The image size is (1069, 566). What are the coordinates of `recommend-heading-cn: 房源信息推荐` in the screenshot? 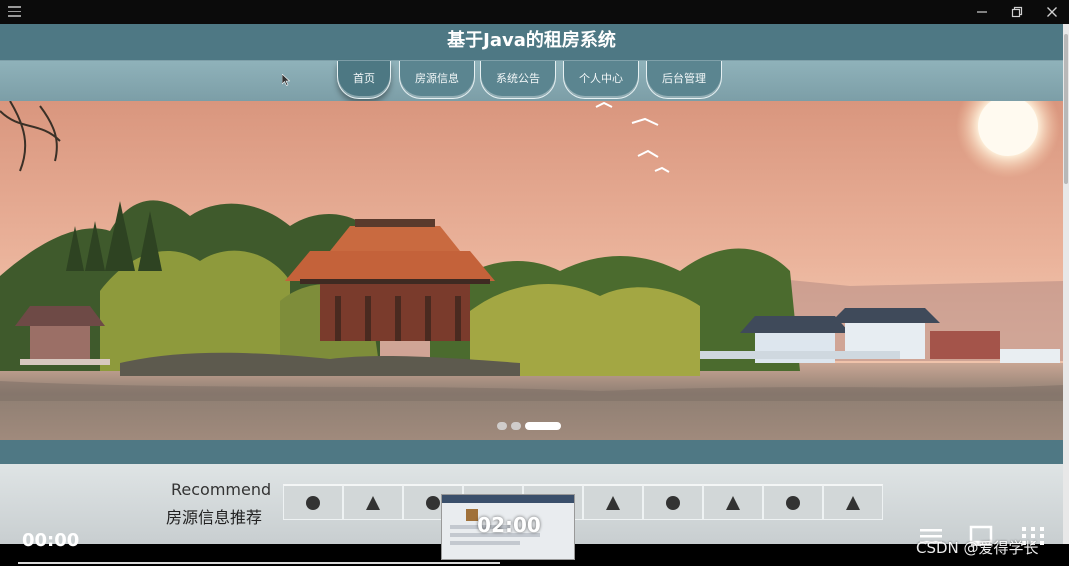 It's located at (214, 517).